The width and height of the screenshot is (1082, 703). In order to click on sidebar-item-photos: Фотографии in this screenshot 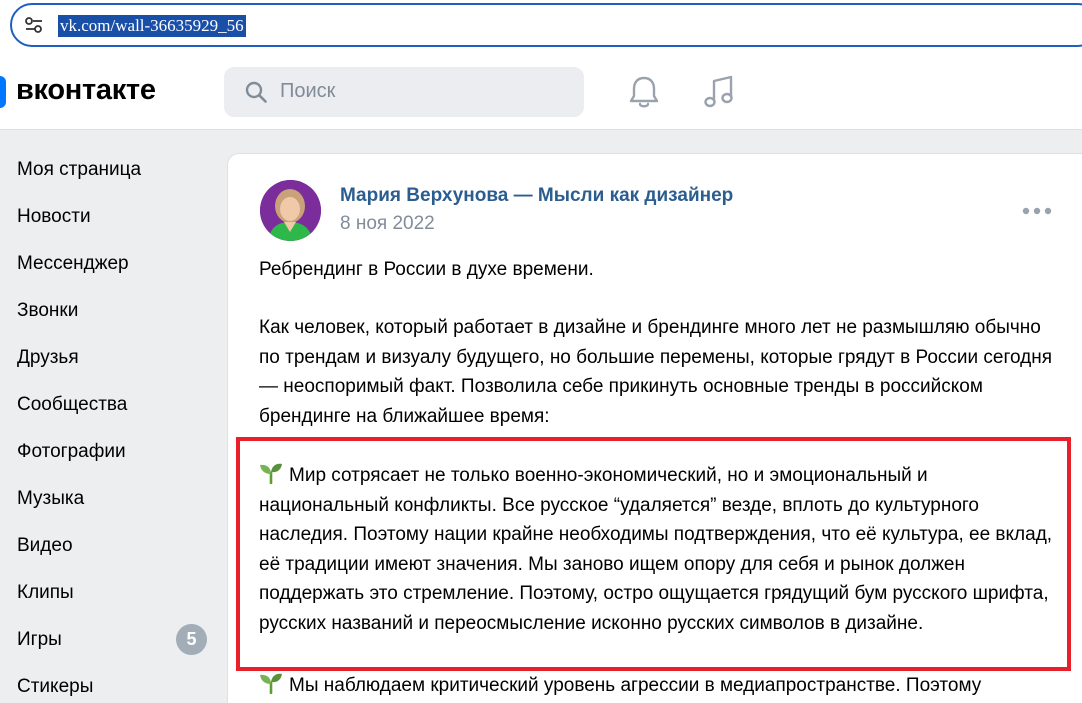, I will do `click(110, 451)`.